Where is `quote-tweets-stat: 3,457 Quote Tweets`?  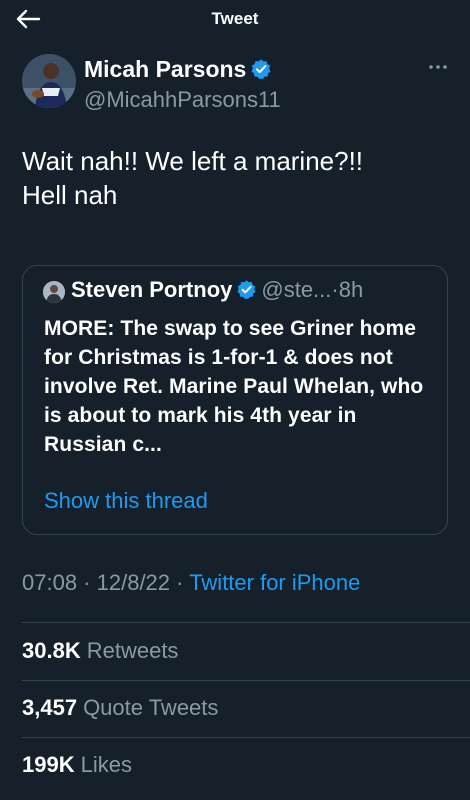
quote-tweets-stat: 3,457 Quote Tweets is located at coordinates (120, 708).